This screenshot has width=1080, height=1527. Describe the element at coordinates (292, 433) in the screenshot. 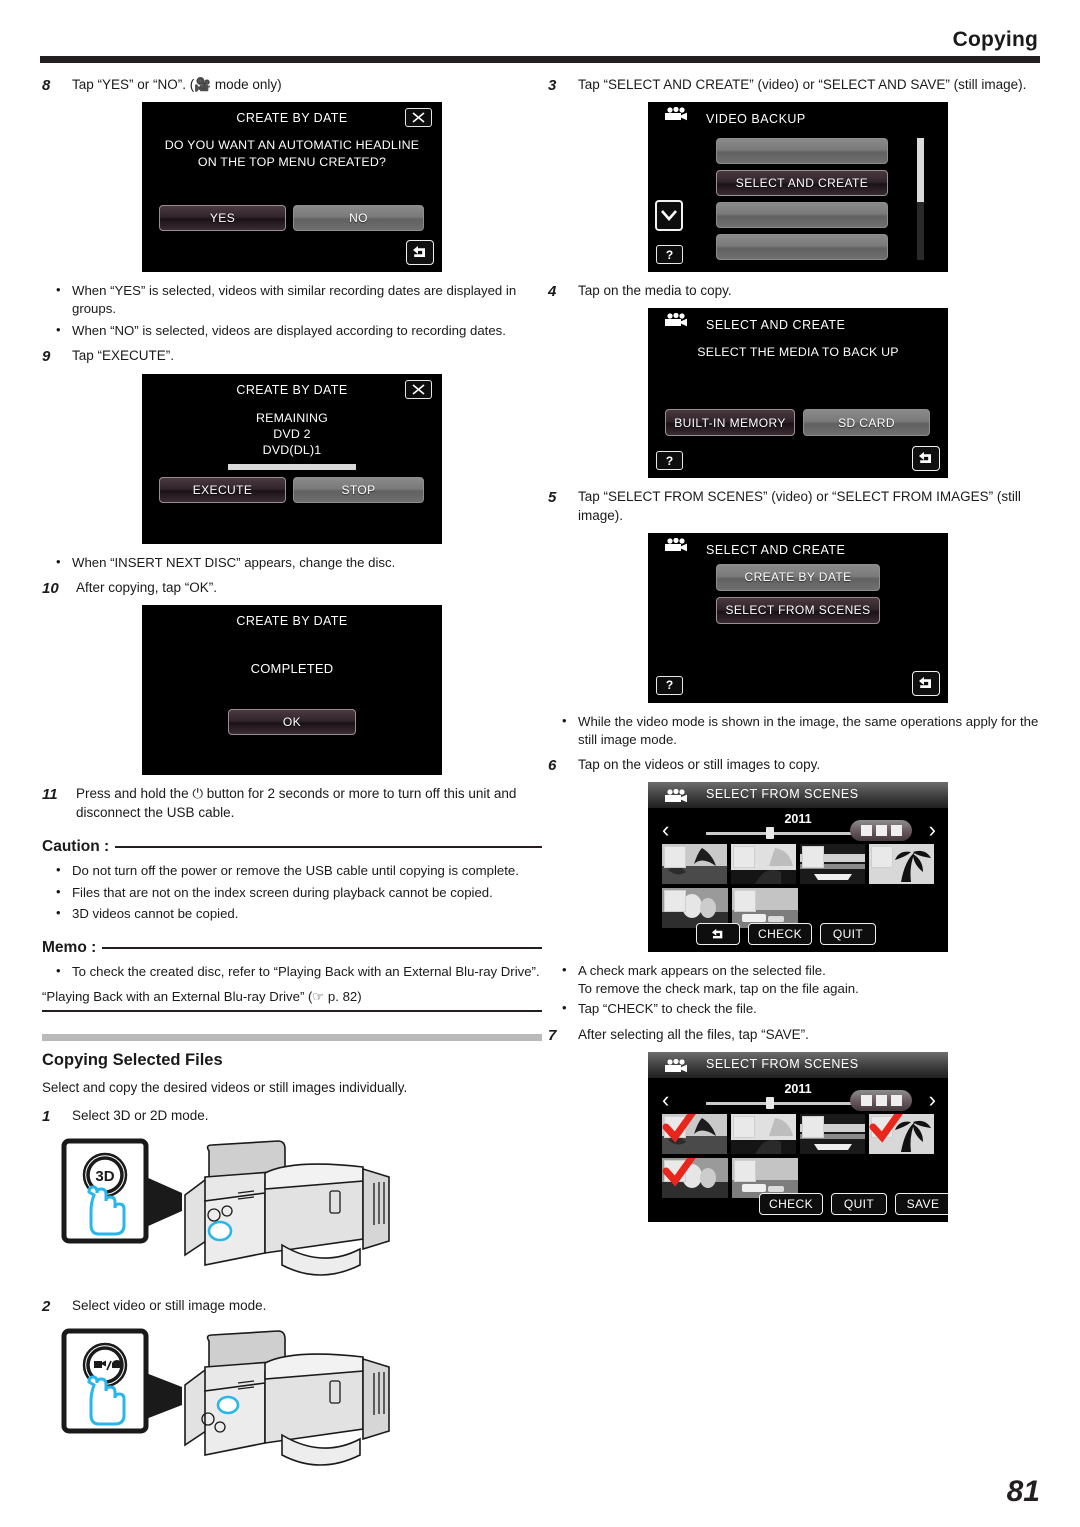

I see `remaining-dvd: DVD 2` at that location.